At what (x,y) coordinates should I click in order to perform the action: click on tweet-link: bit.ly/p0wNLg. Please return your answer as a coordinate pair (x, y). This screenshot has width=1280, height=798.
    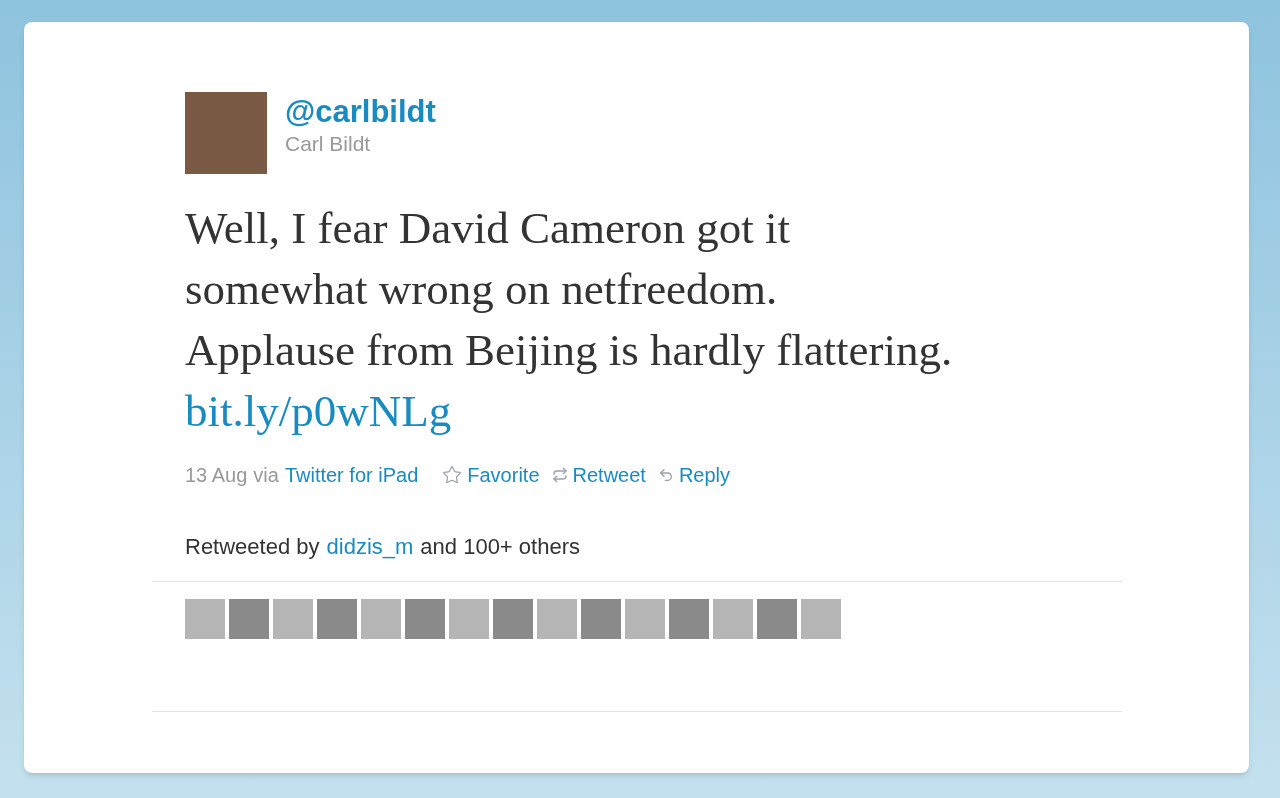
    Looking at the image, I should click on (318, 411).